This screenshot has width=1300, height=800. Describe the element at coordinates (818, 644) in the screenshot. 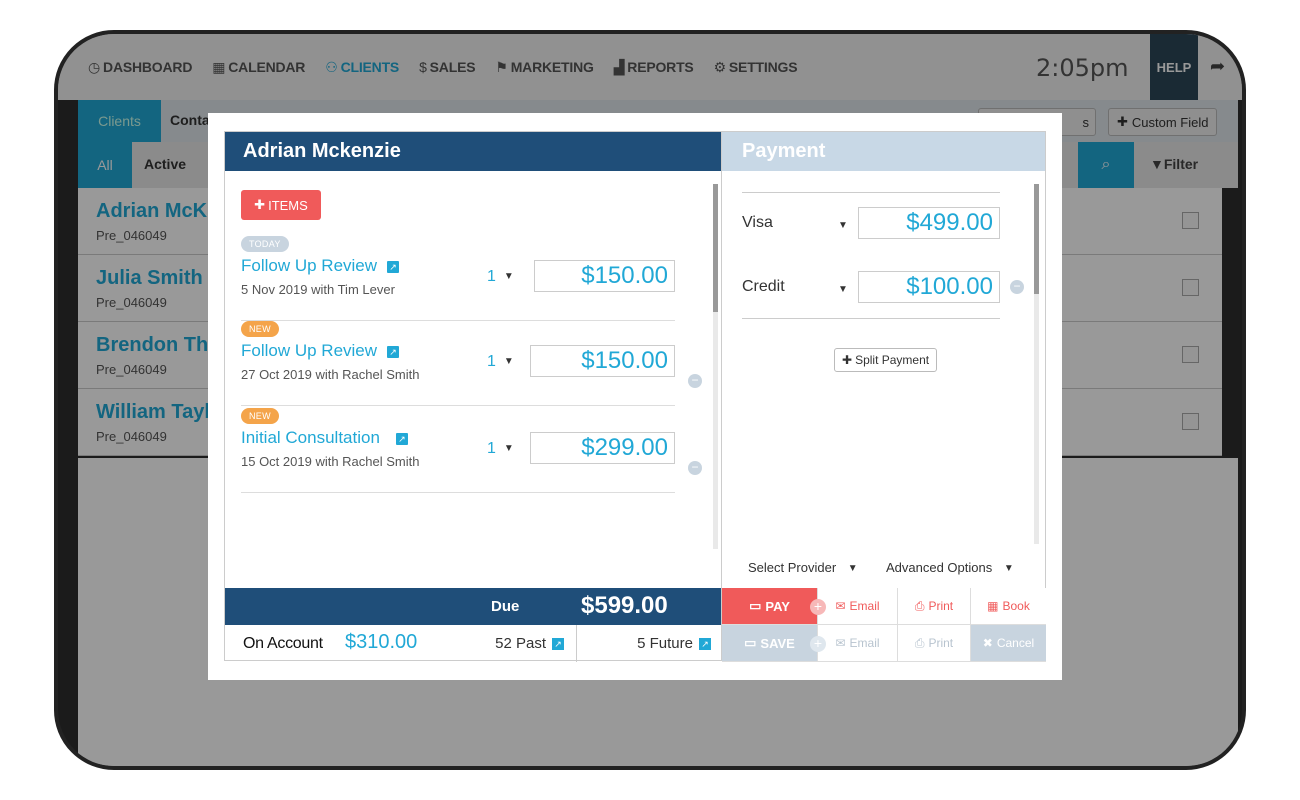

I see `add-save-icon: +` at that location.